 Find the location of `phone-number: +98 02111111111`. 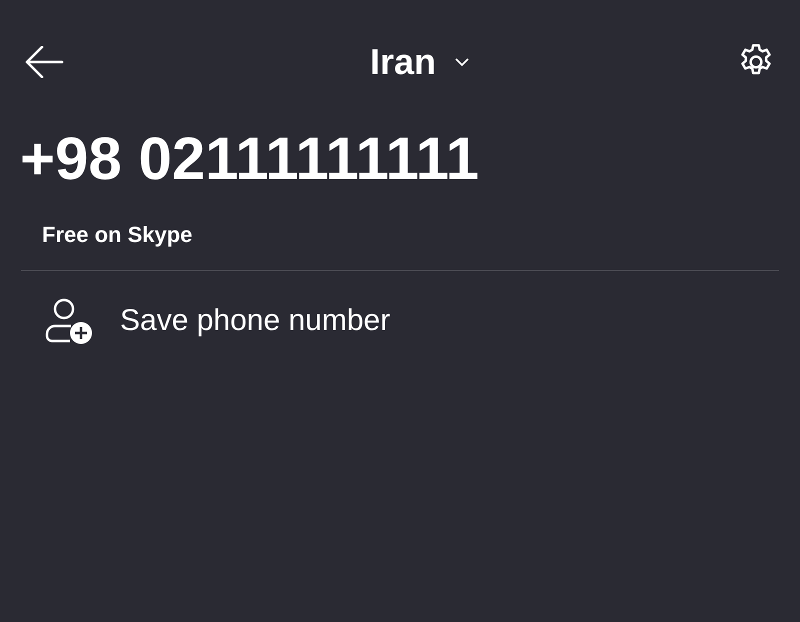

phone-number: +98 02111111111 is located at coordinates (249, 159).